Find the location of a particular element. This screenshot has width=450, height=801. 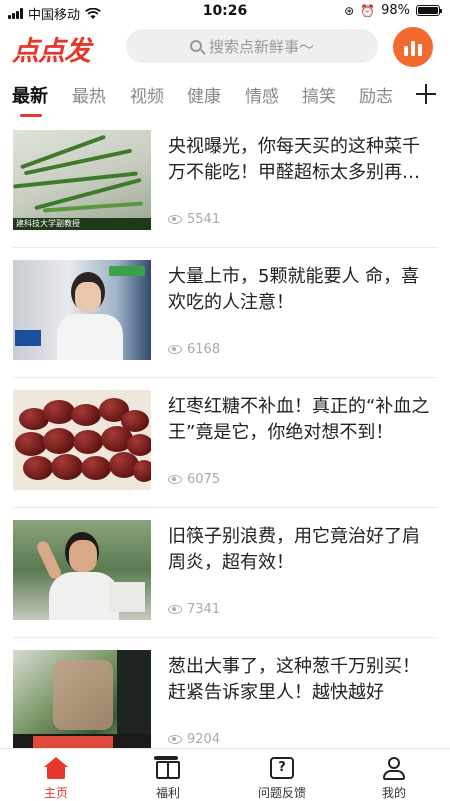

article-title: 葱出大事了，这种葱千万别买！赶紧告诉家里人！越快越好 is located at coordinates (302, 680).